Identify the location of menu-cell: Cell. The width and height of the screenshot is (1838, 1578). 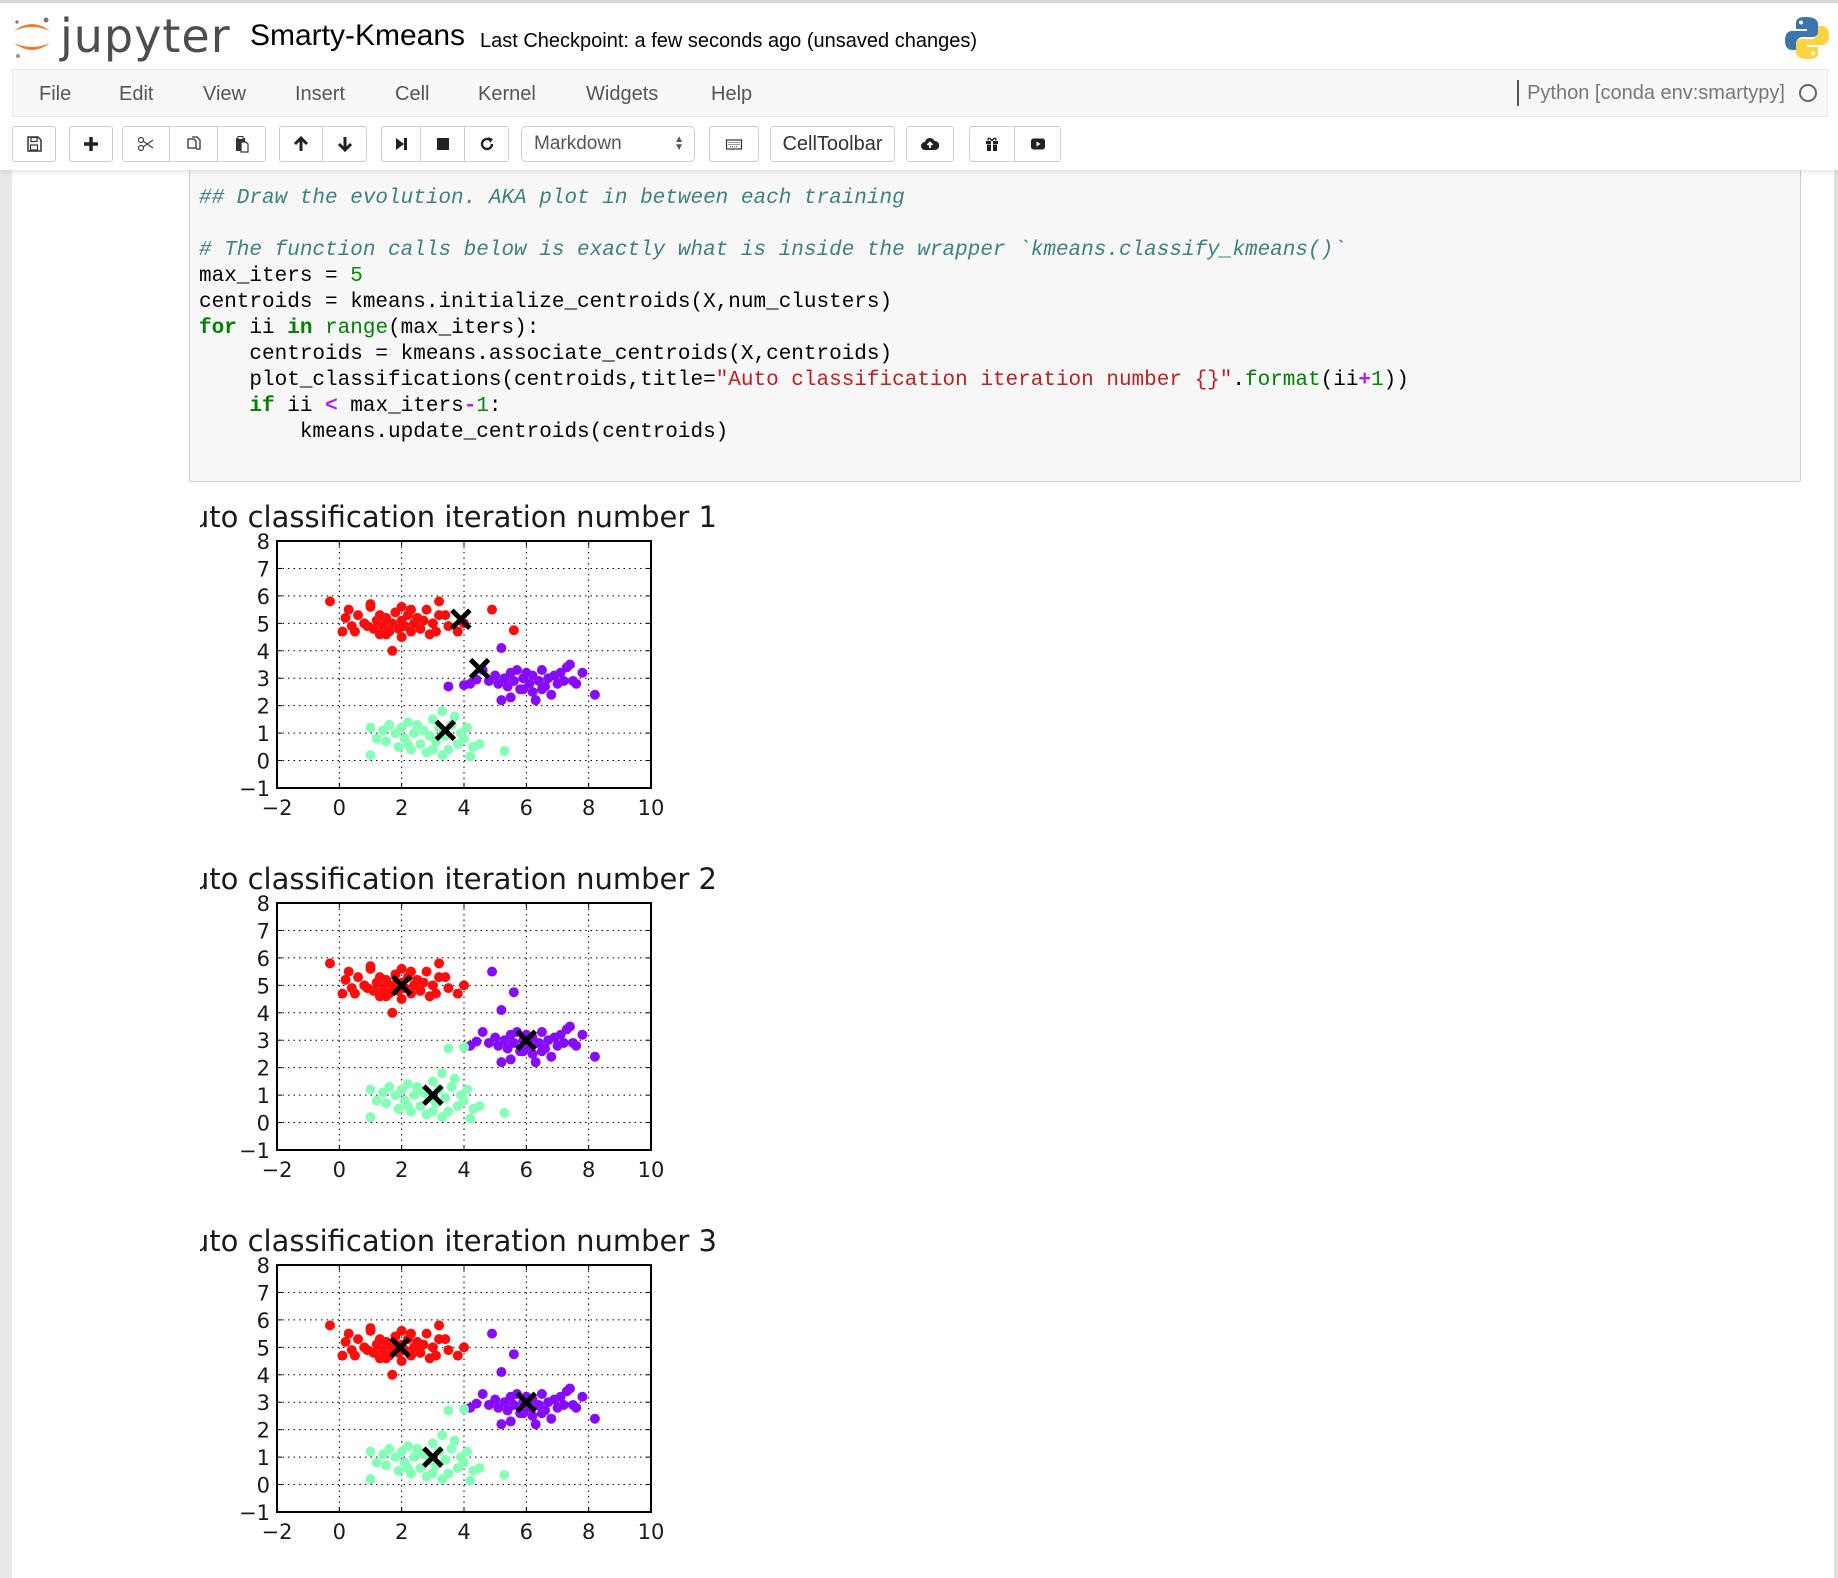
(412, 94).